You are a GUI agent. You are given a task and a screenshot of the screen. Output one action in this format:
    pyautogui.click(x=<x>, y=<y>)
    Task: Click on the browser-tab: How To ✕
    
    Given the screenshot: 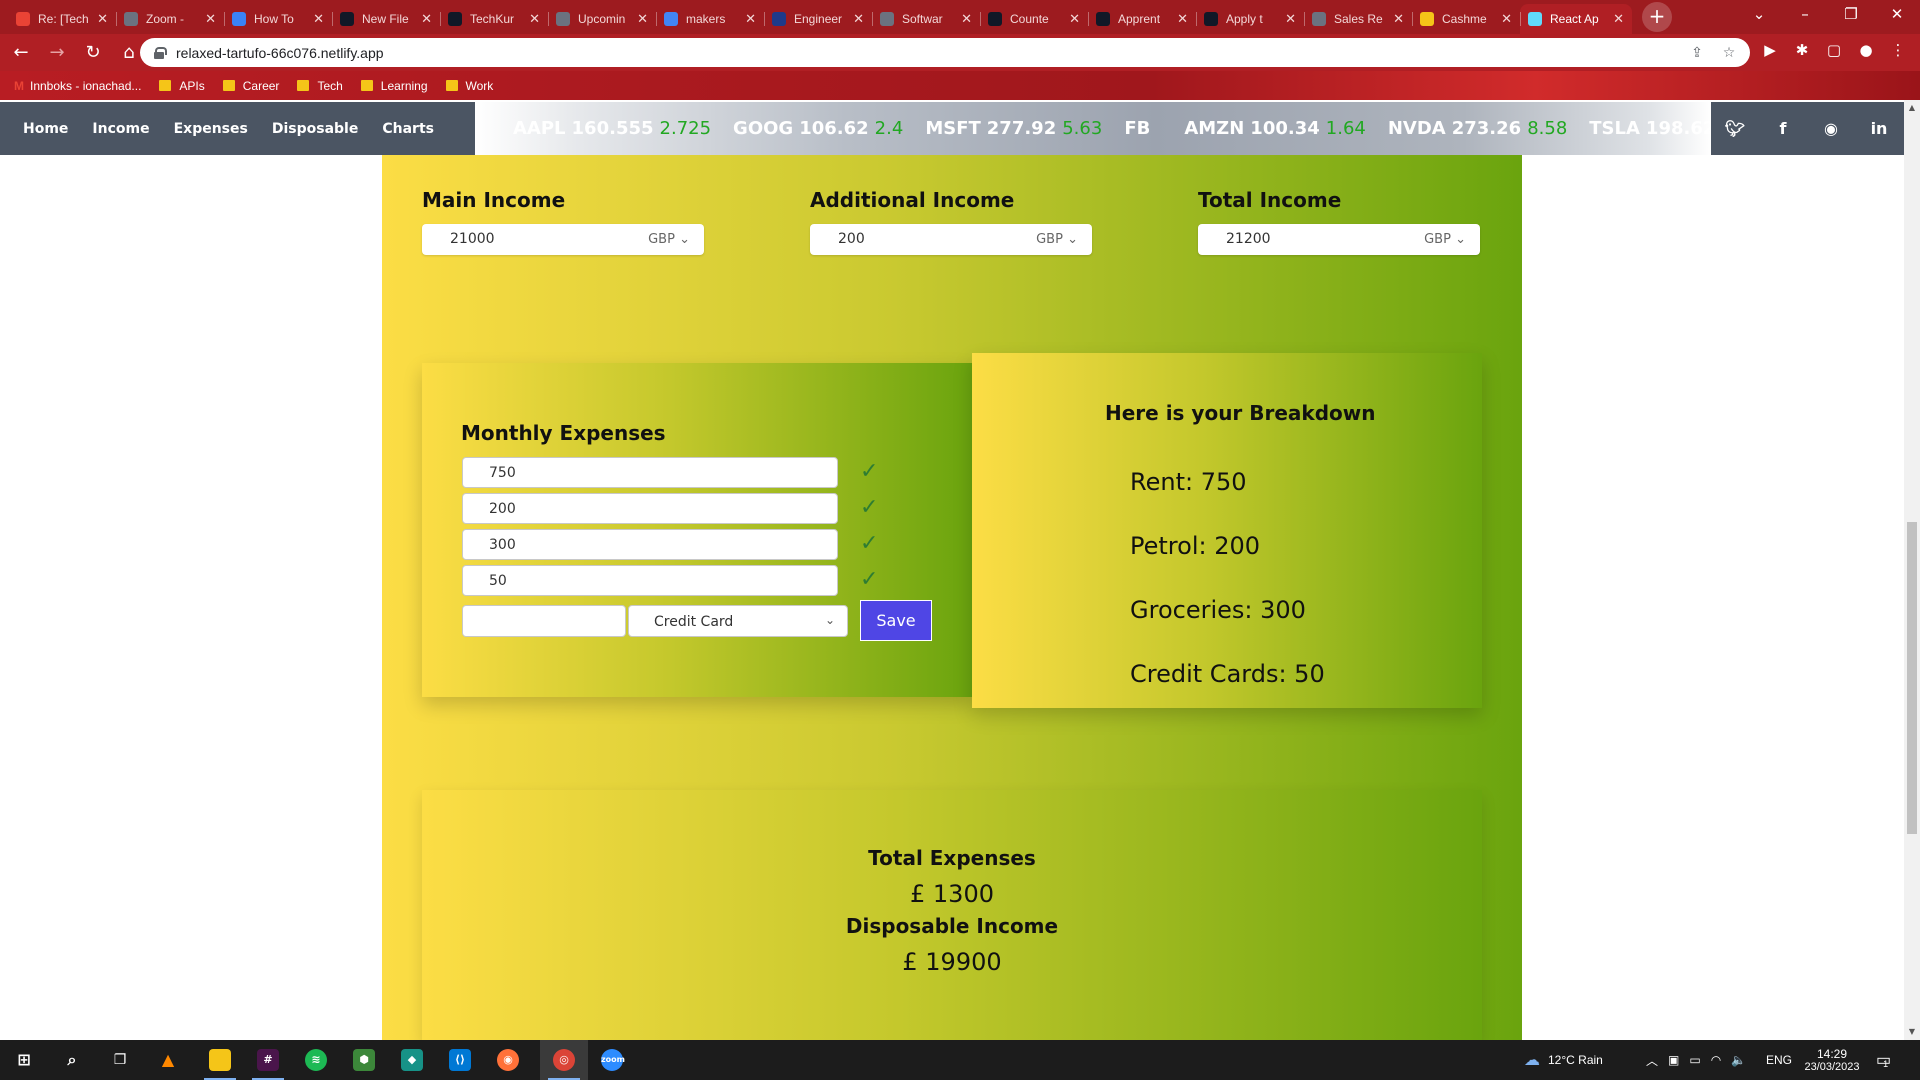 What is the action you would take?
    pyautogui.click(x=278, y=19)
    